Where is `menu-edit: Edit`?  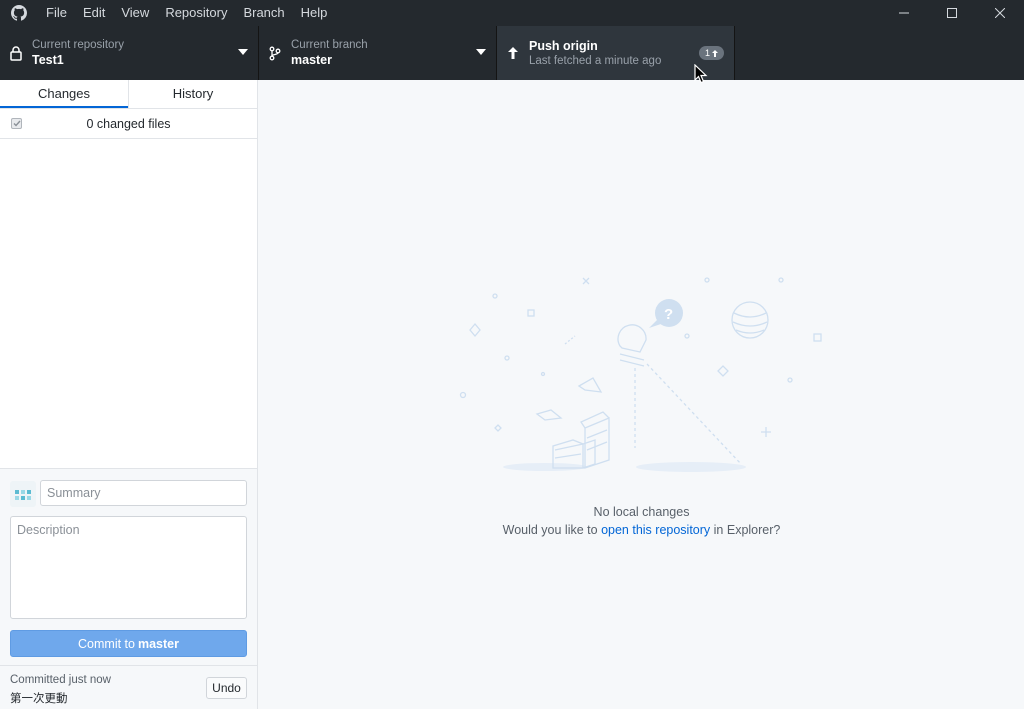 menu-edit: Edit is located at coordinates (94, 13).